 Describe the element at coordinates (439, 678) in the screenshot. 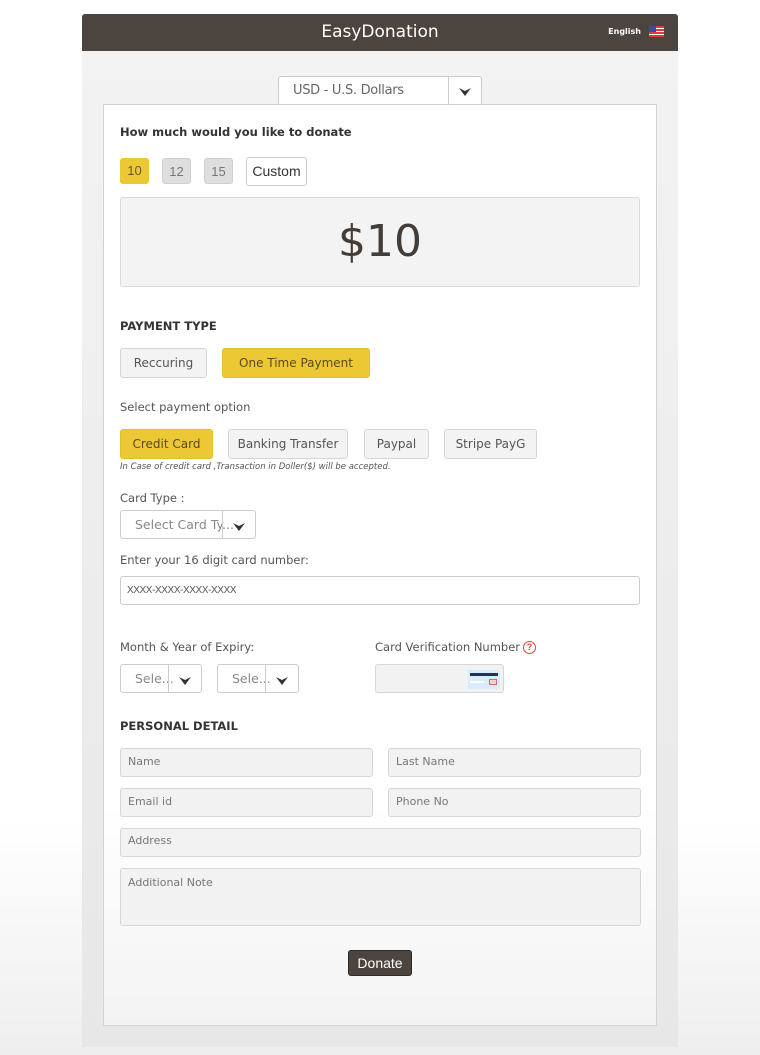

I see `cvv-input` at that location.